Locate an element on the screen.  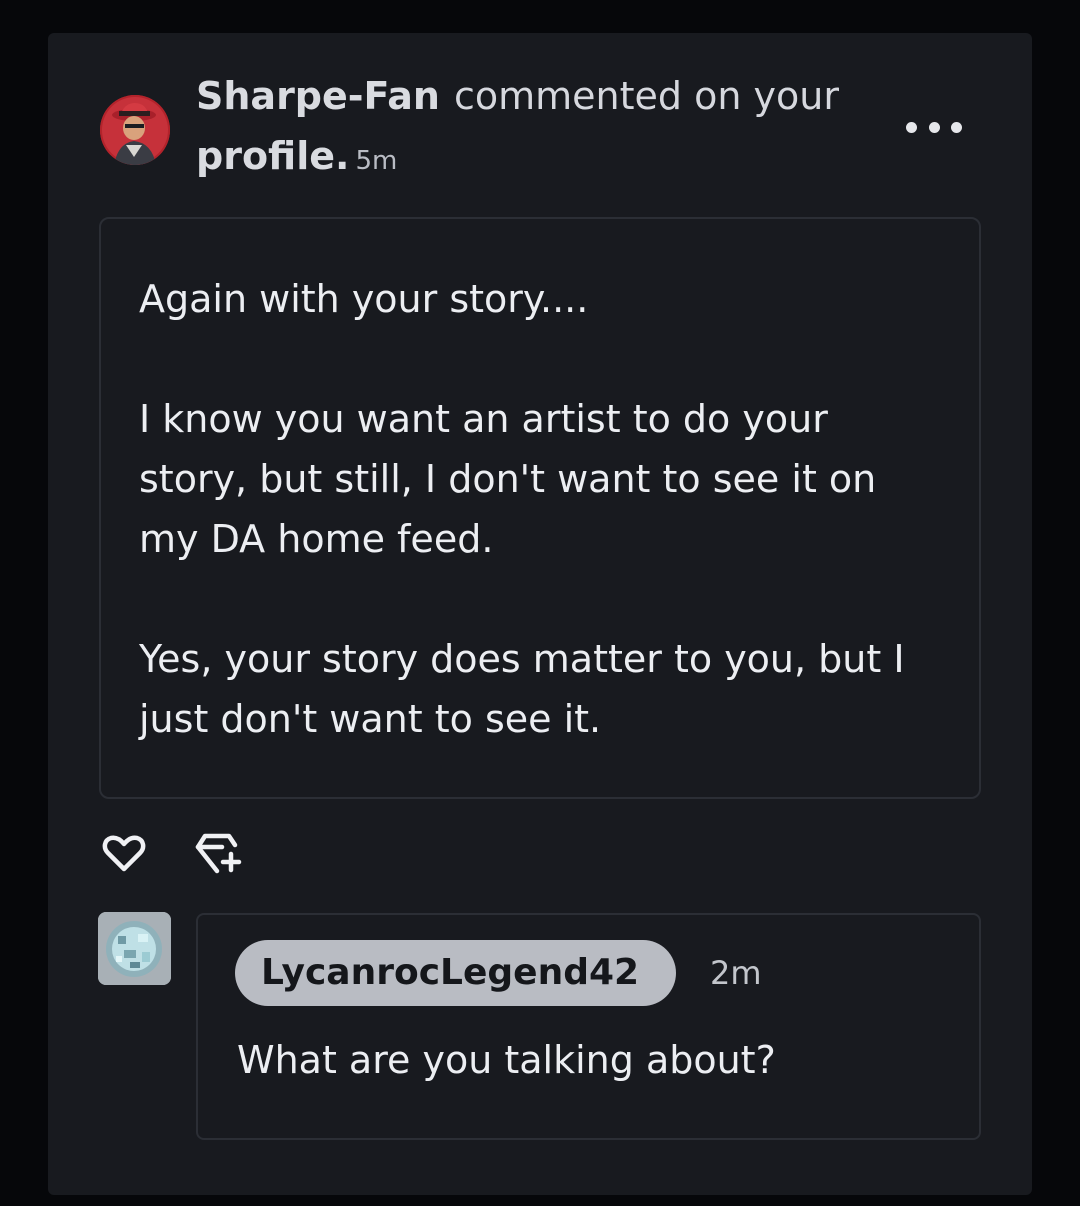
reply-time: 2m is located at coordinates (736, 973).